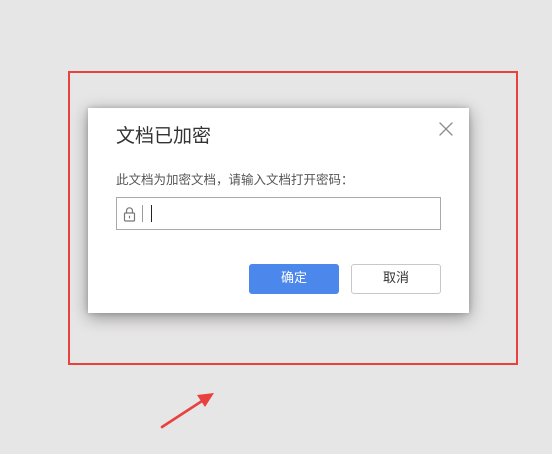  I want to click on confirm-button: 确定, so click(294, 279).